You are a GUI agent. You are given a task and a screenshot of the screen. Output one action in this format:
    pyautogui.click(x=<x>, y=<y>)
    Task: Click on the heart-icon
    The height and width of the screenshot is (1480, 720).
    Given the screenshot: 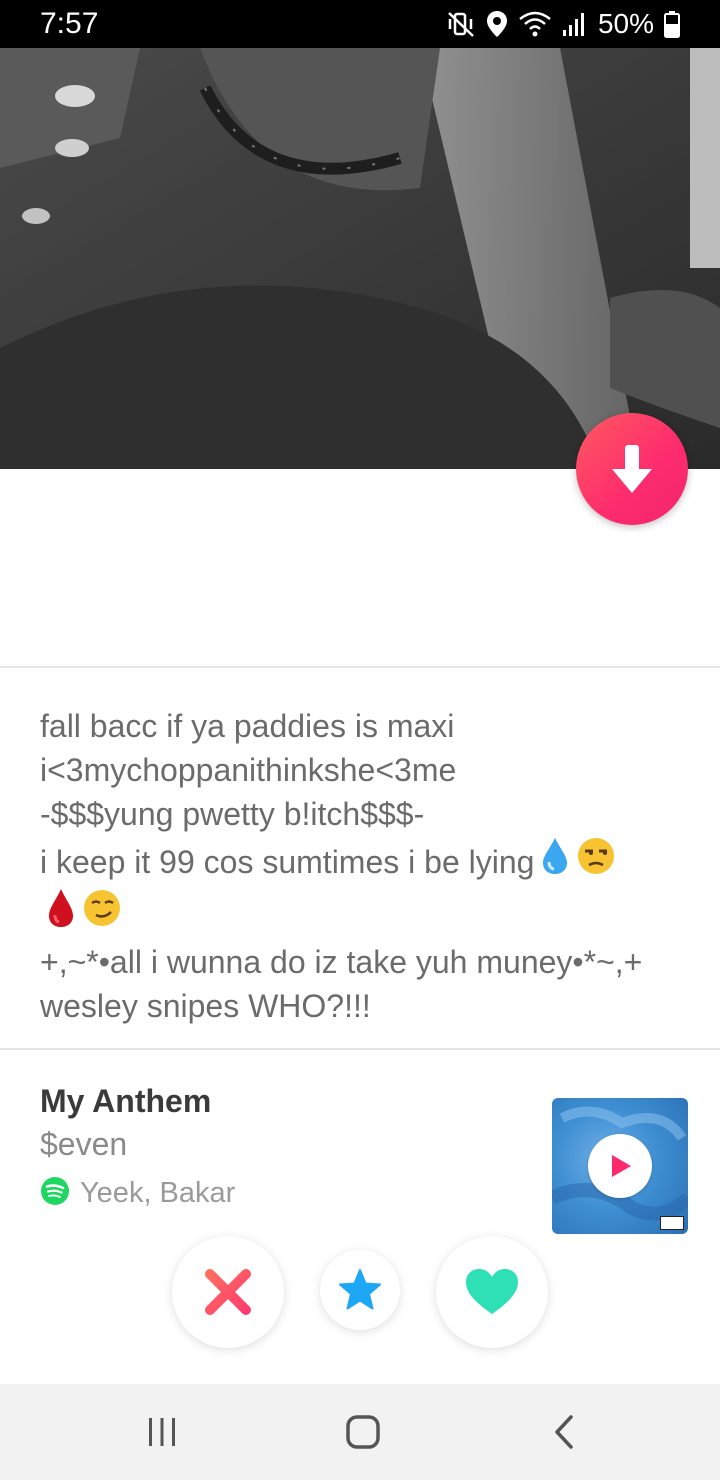 What is the action you would take?
    pyautogui.click(x=492, y=1291)
    